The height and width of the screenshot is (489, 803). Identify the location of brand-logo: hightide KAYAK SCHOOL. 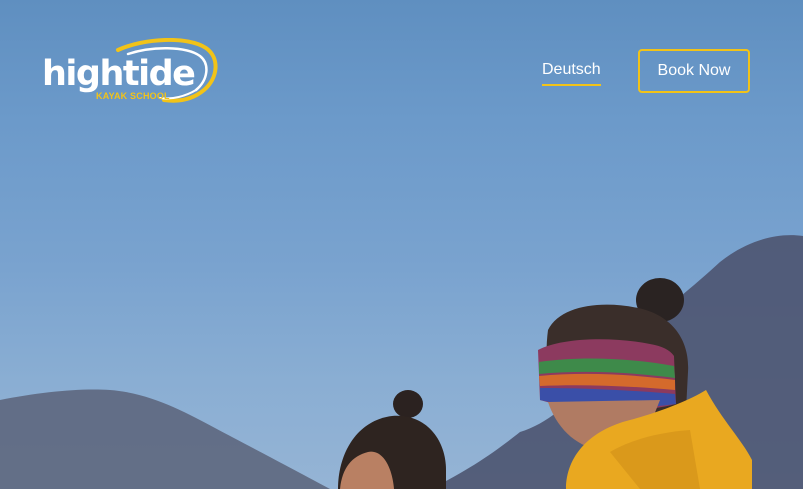
(130, 72).